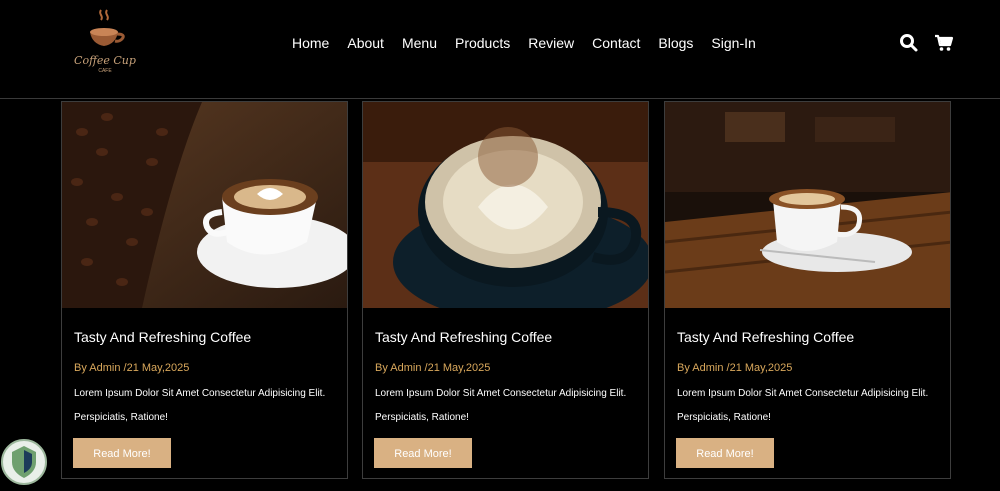 This screenshot has height=491, width=1000. I want to click on coffee-cup-logo-icon, so click(107, 27).